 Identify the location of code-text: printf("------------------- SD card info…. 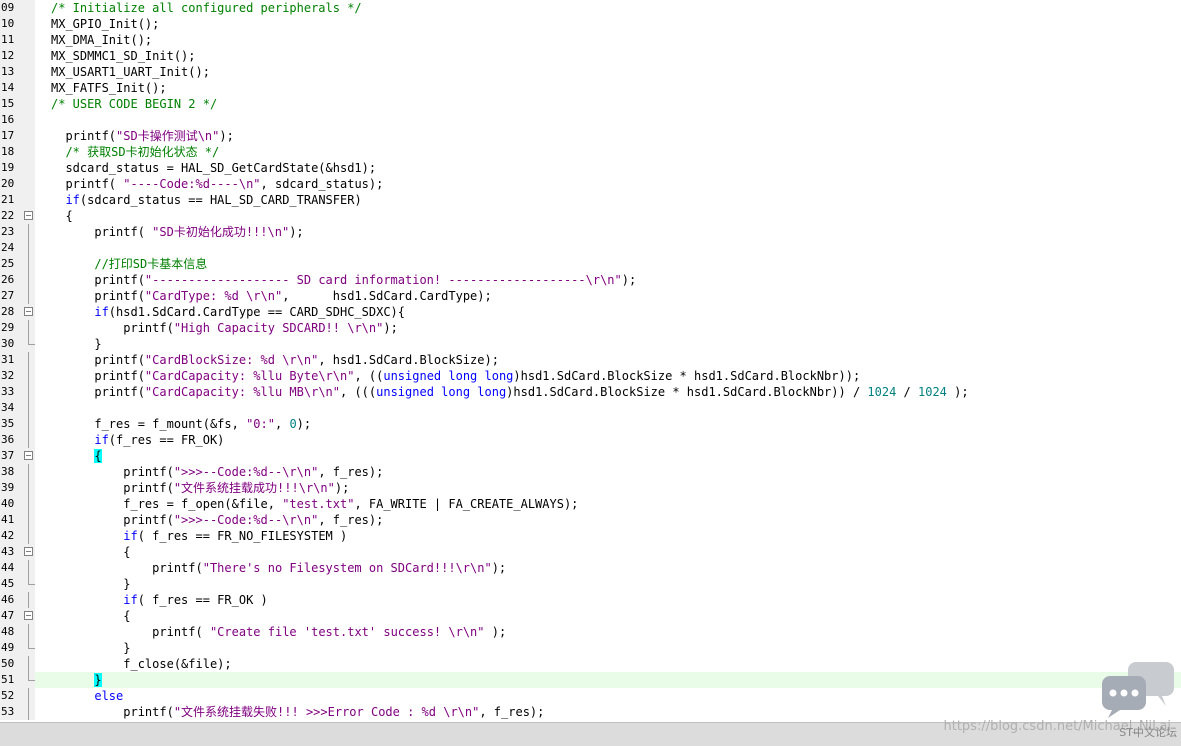
(608, 280).